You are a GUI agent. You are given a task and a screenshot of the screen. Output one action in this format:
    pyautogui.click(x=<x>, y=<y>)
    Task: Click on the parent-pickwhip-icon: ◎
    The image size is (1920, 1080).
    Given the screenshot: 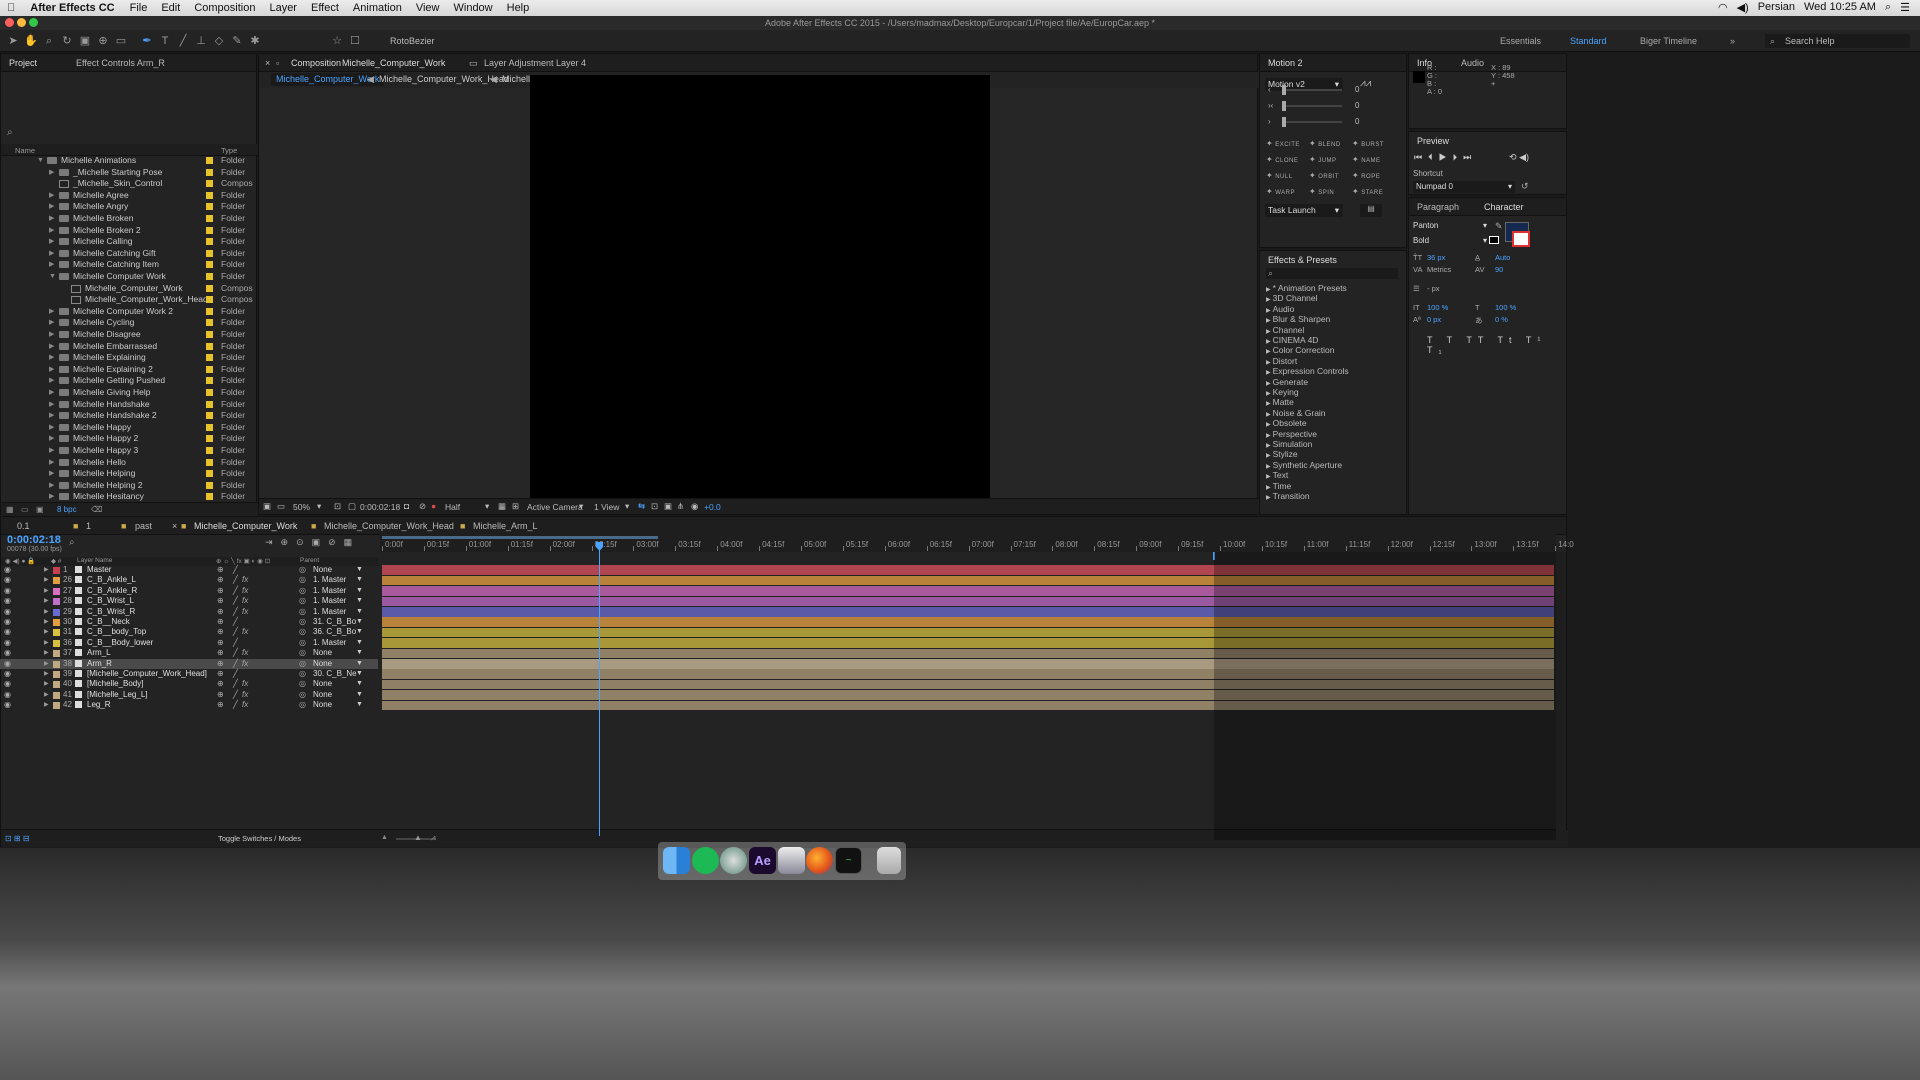 What is the action you would take?
    pyautogui.click(x=302, y=622)
    